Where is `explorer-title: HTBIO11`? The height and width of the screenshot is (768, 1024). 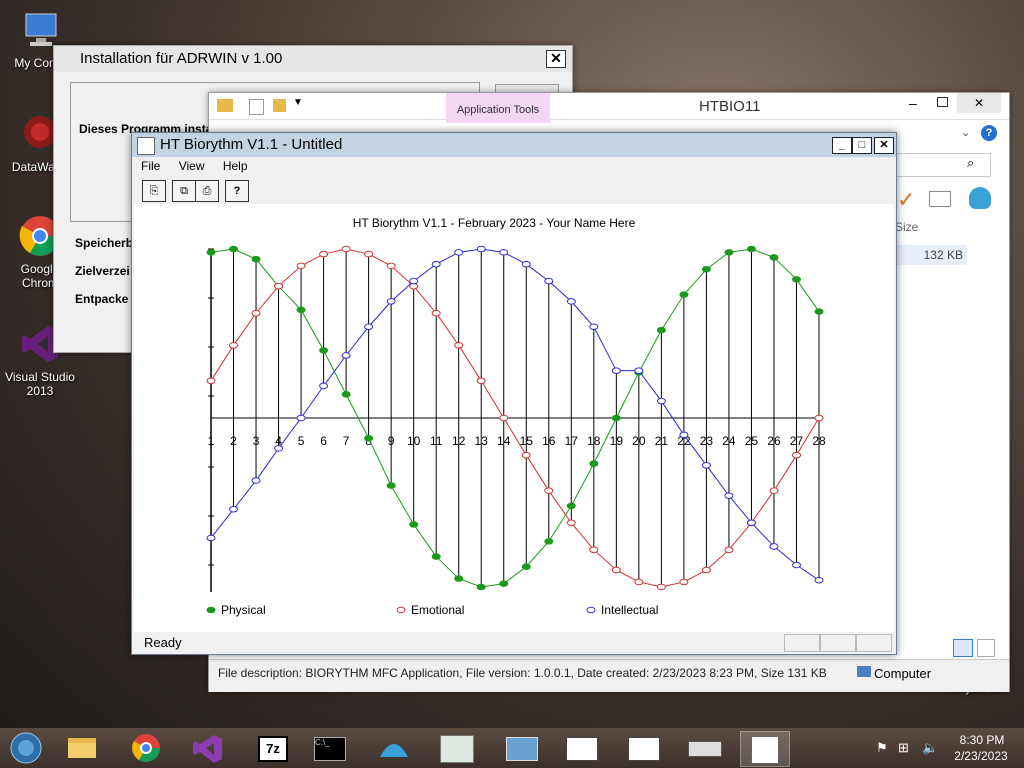
explorer-title: HTBIO11 is located at coordinates (730, 106).